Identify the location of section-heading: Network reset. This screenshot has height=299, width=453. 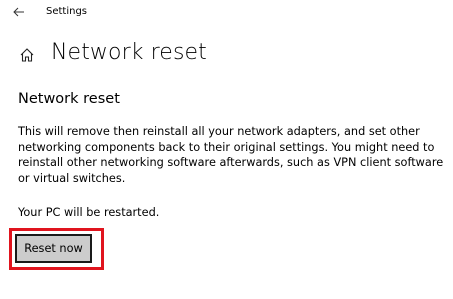
(69, 99).